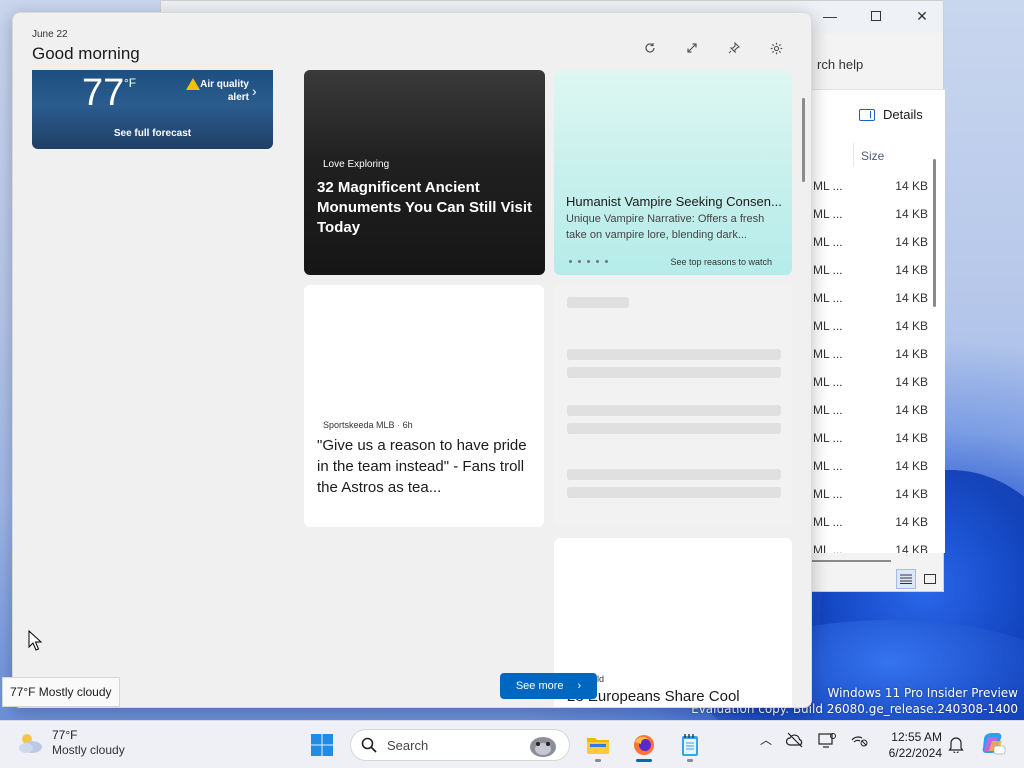  I want to click on details-pane-button: Details, so click(891, 114).